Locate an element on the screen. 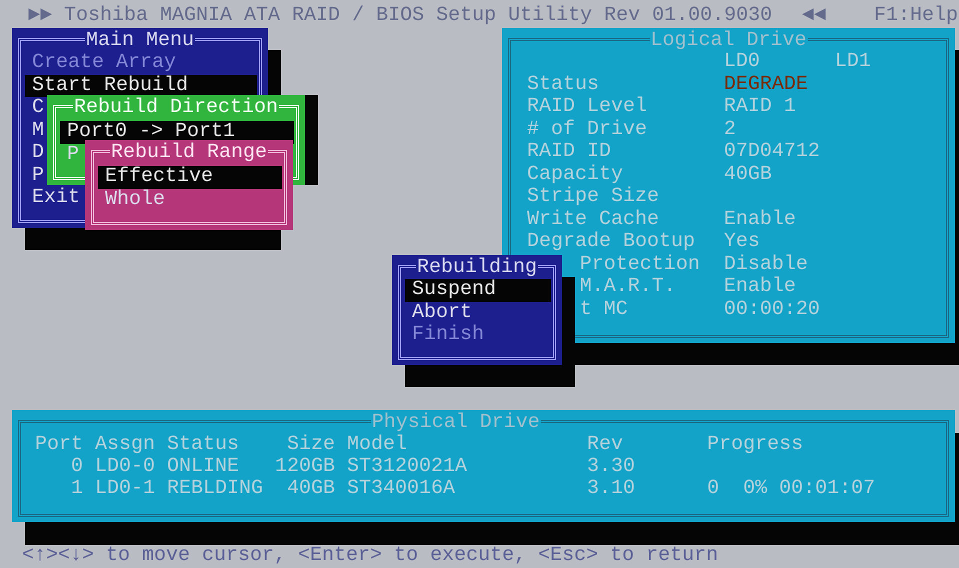 Image resolution: width=959 pixels, height=568 pixels. table-cell: 40GB is located at coordinates (311, 488).